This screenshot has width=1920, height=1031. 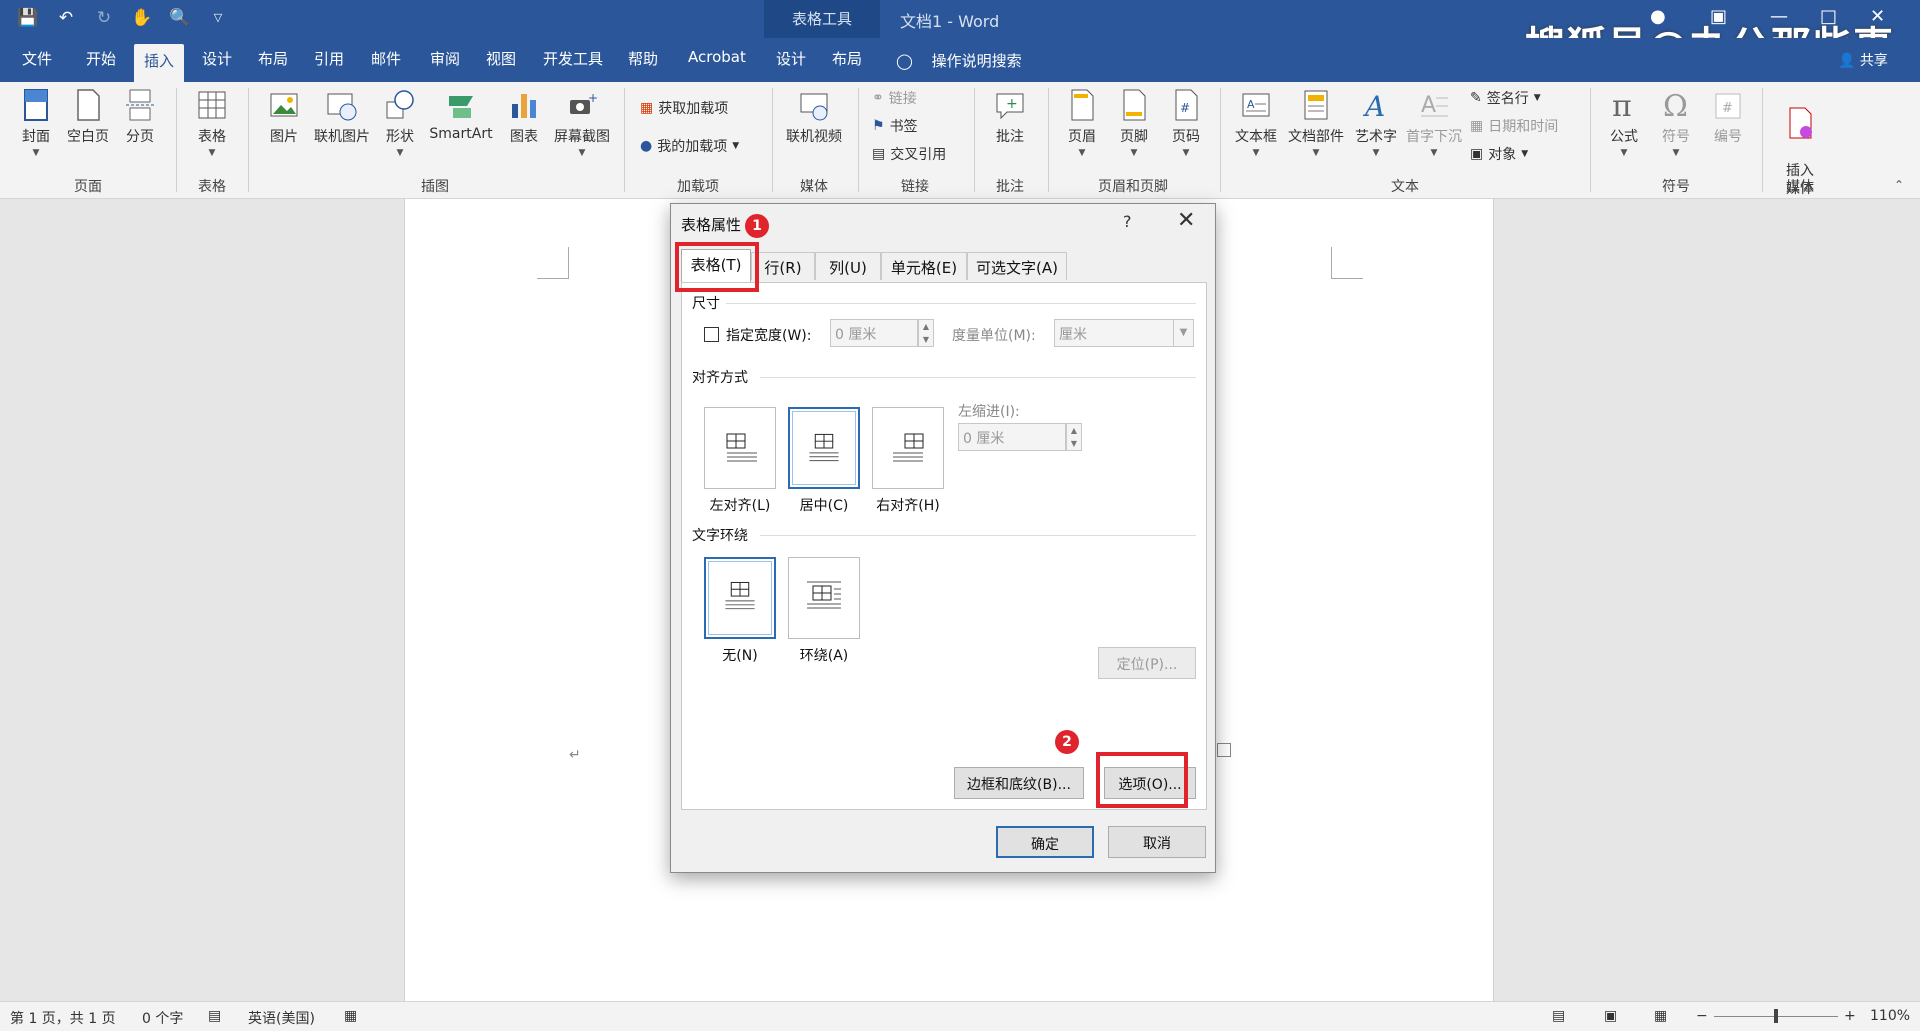 What do you see at coordinates (1045, 842) in the screenshot?
I see `ok-button: 确定` at bounding box center [1045, 842].